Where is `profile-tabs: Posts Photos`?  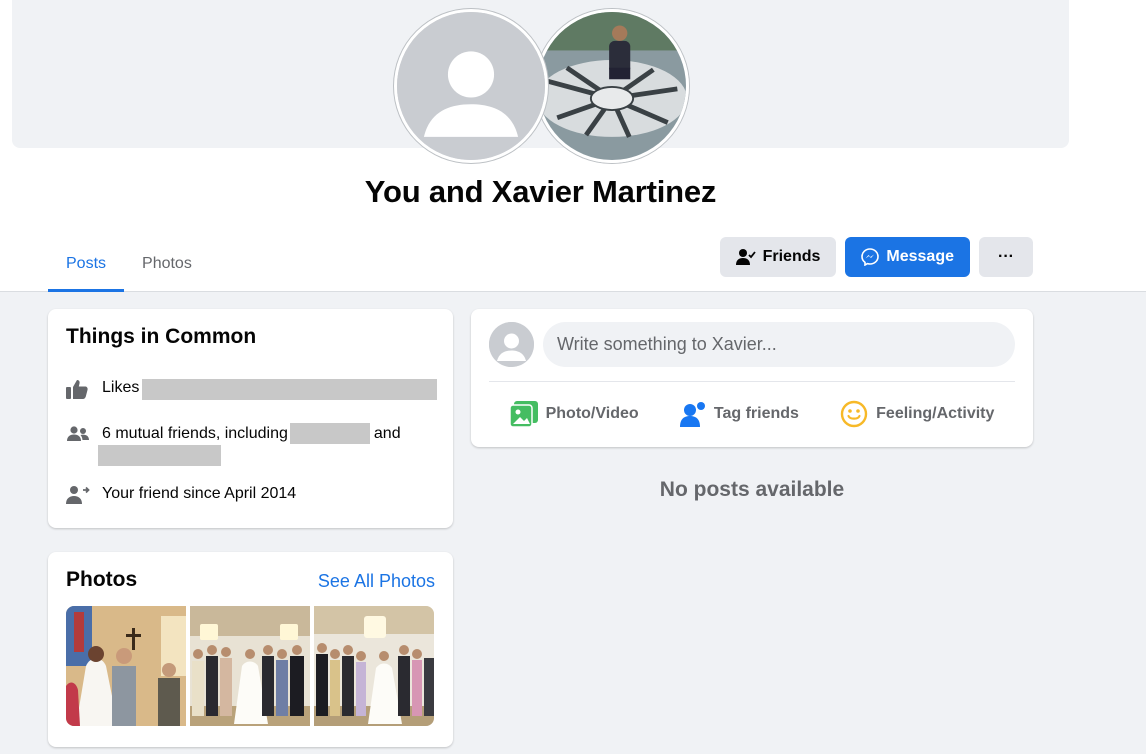 profile-tabs: Posts Photos is located at coordinates (129, 264).